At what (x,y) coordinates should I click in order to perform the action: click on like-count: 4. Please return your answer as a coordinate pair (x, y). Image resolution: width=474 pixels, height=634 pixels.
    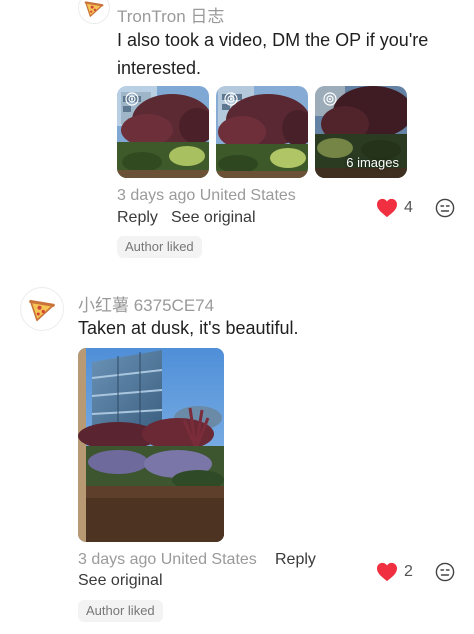
    Looking at the image, I should click on (408, 207).